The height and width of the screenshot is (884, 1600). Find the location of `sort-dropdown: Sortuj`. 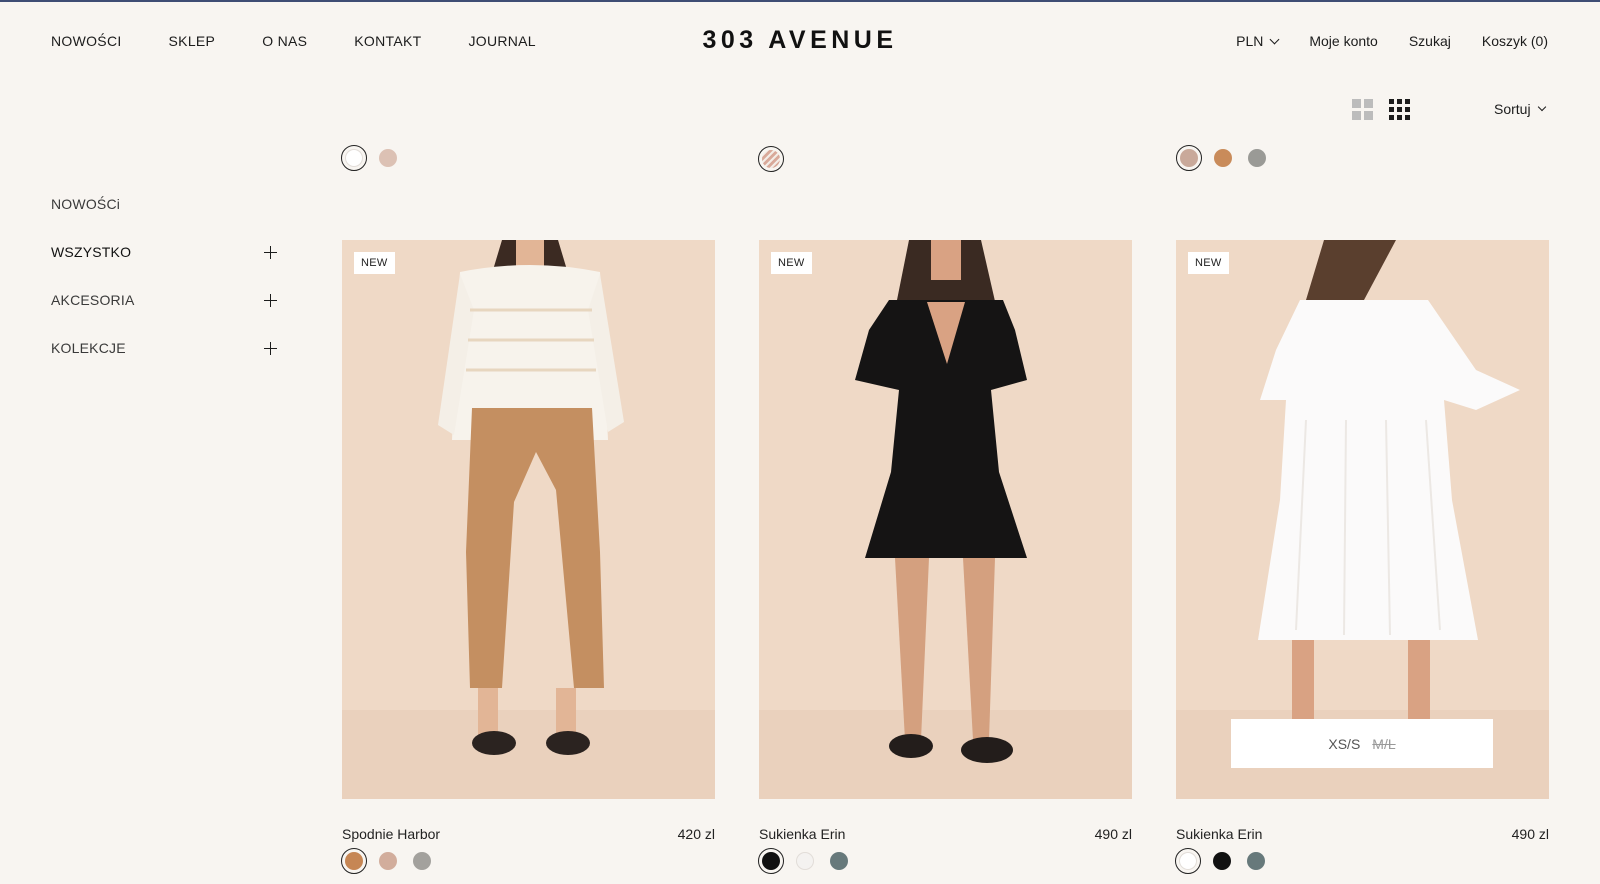

sort-dropdown: Sortuj is located at coordinates (1520, 109).